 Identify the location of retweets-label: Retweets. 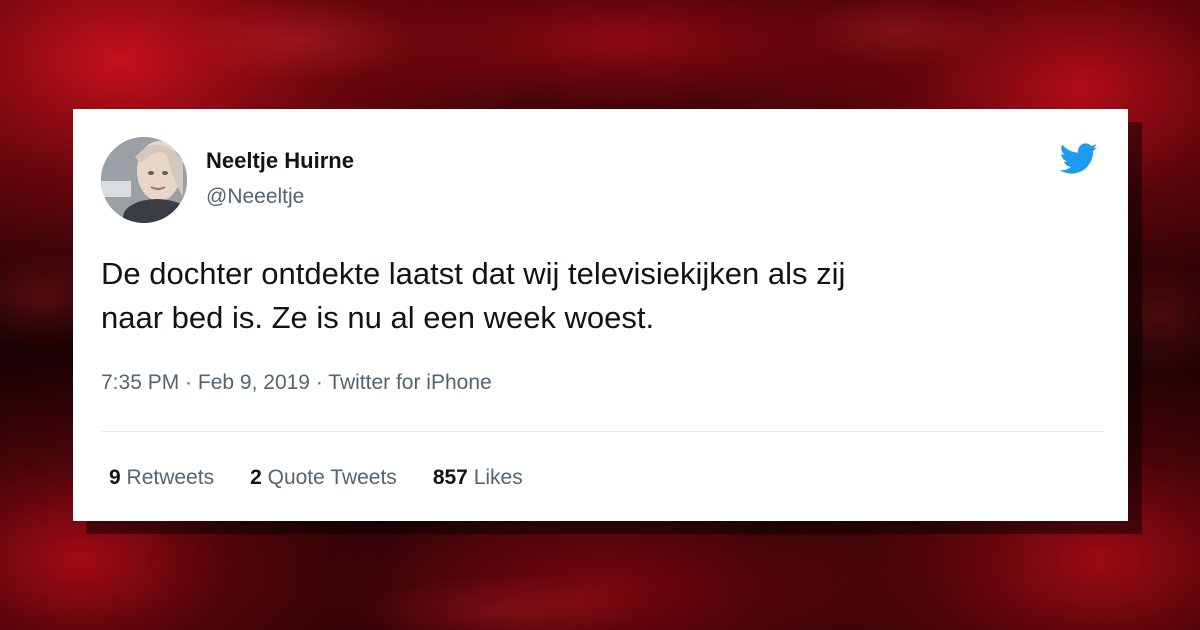
(170, 477).